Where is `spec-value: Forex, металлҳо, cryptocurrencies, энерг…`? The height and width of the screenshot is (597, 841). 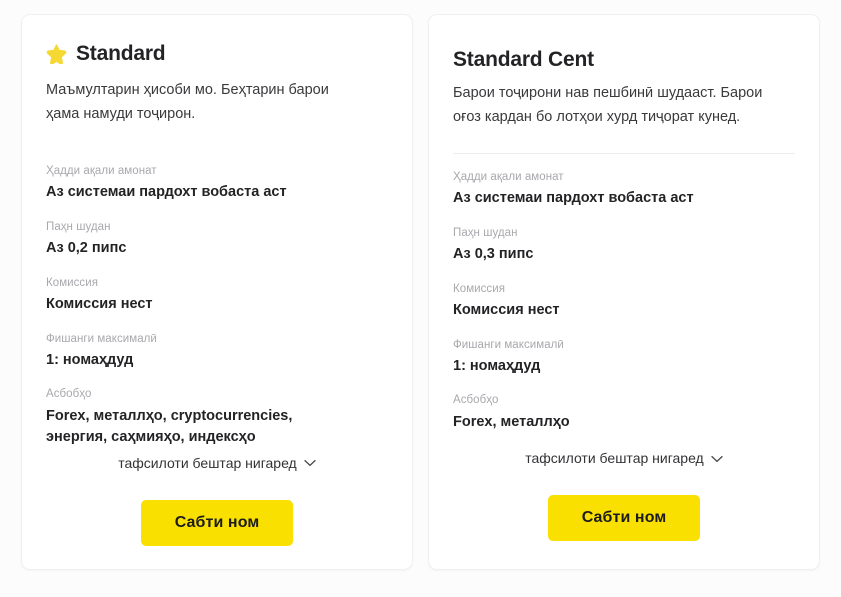 spec-value: Forex, металлҳо, cryptocurrencies, энерг… is located at coordinates (169, 426).